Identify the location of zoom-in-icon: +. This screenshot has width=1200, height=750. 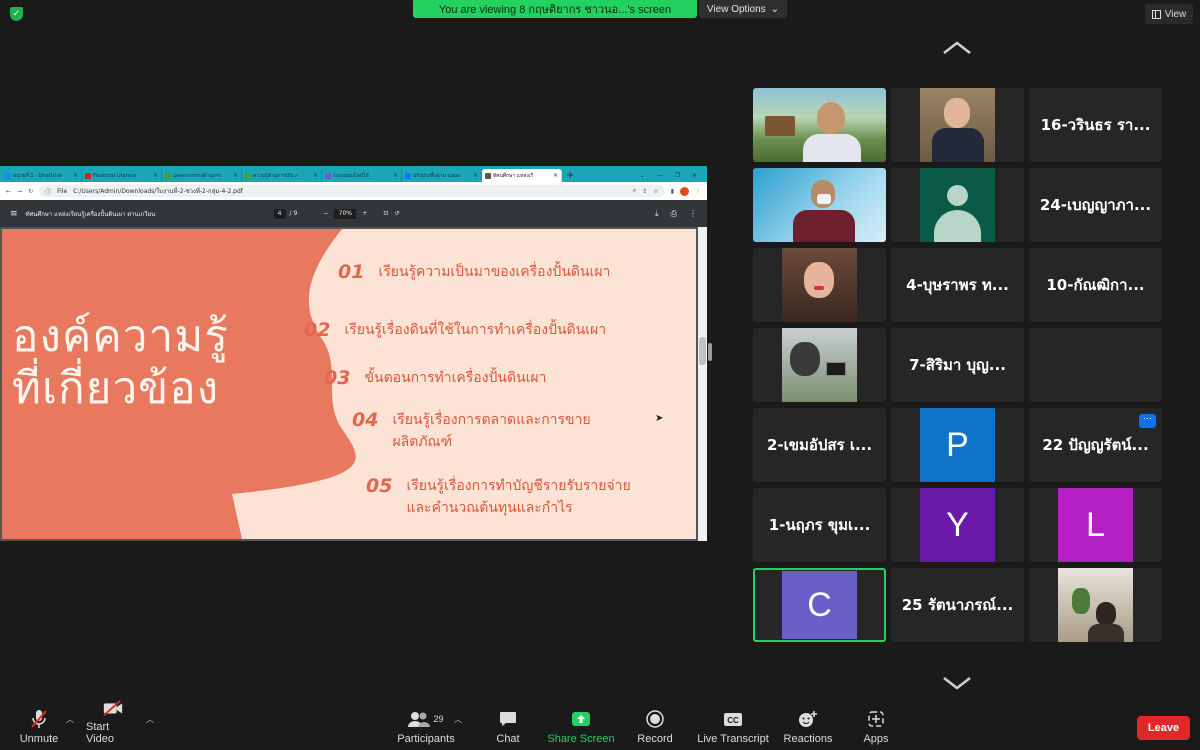
(364, 213).